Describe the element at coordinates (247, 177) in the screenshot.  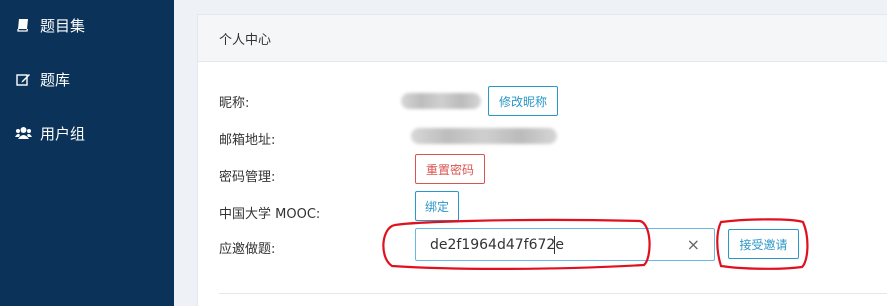
I see `password-label: 密码管理:` at that location.